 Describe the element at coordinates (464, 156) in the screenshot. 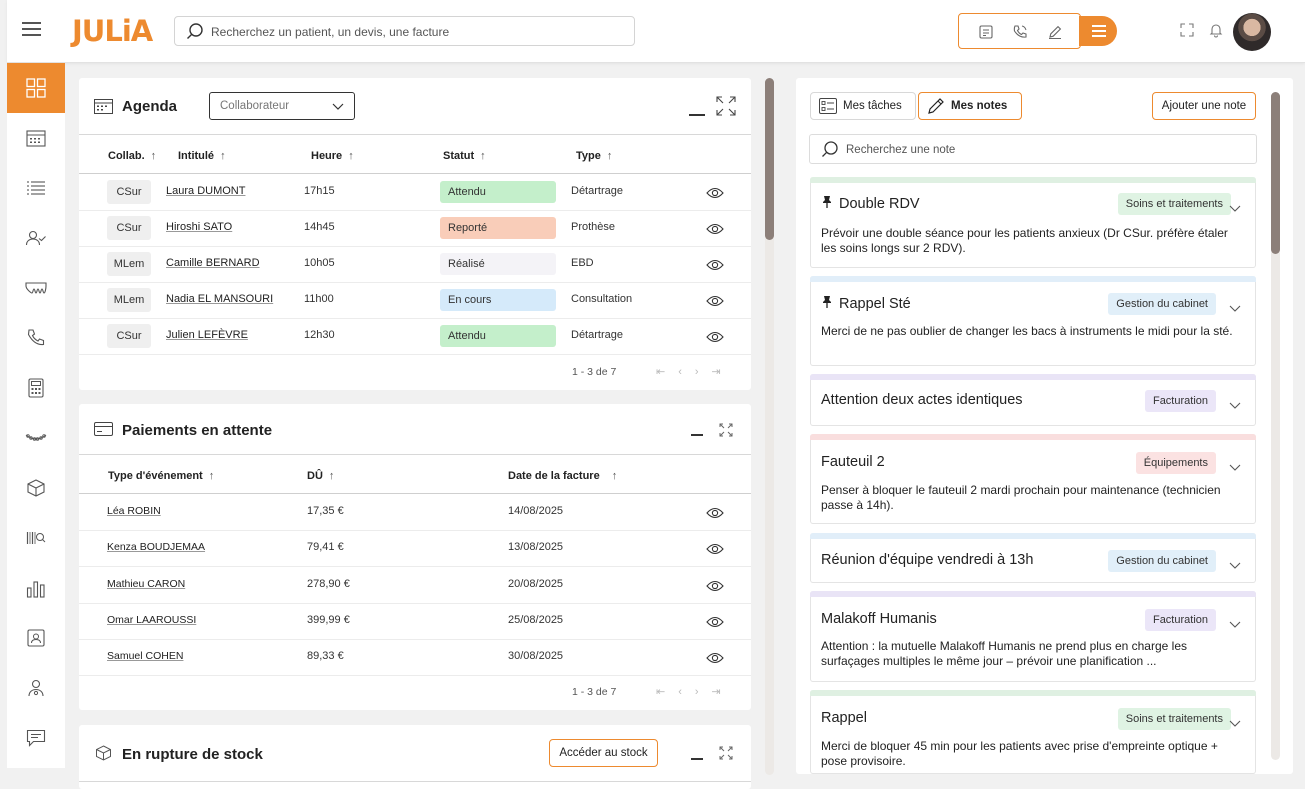

I see `col-statut: Statut ↑` at that location.